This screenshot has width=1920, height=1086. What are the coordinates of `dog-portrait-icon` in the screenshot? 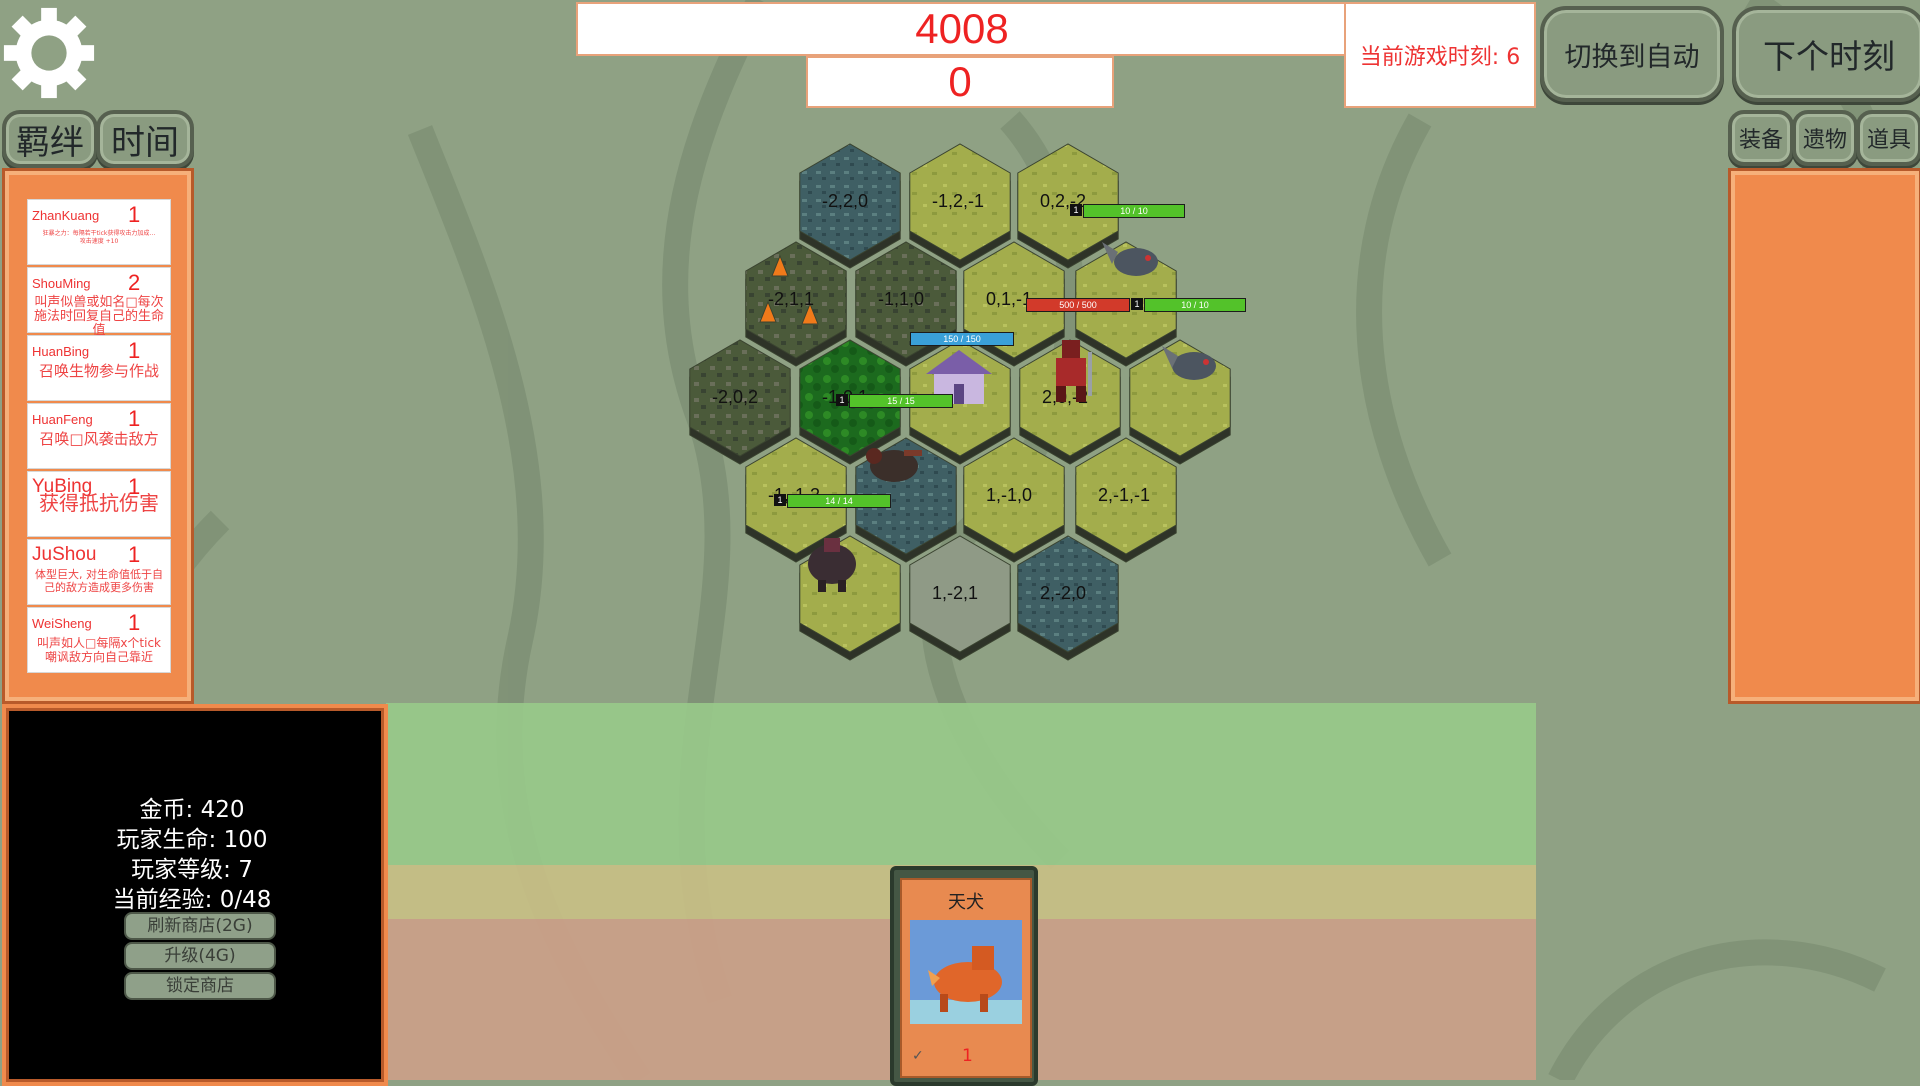 It's located at (966, 972).